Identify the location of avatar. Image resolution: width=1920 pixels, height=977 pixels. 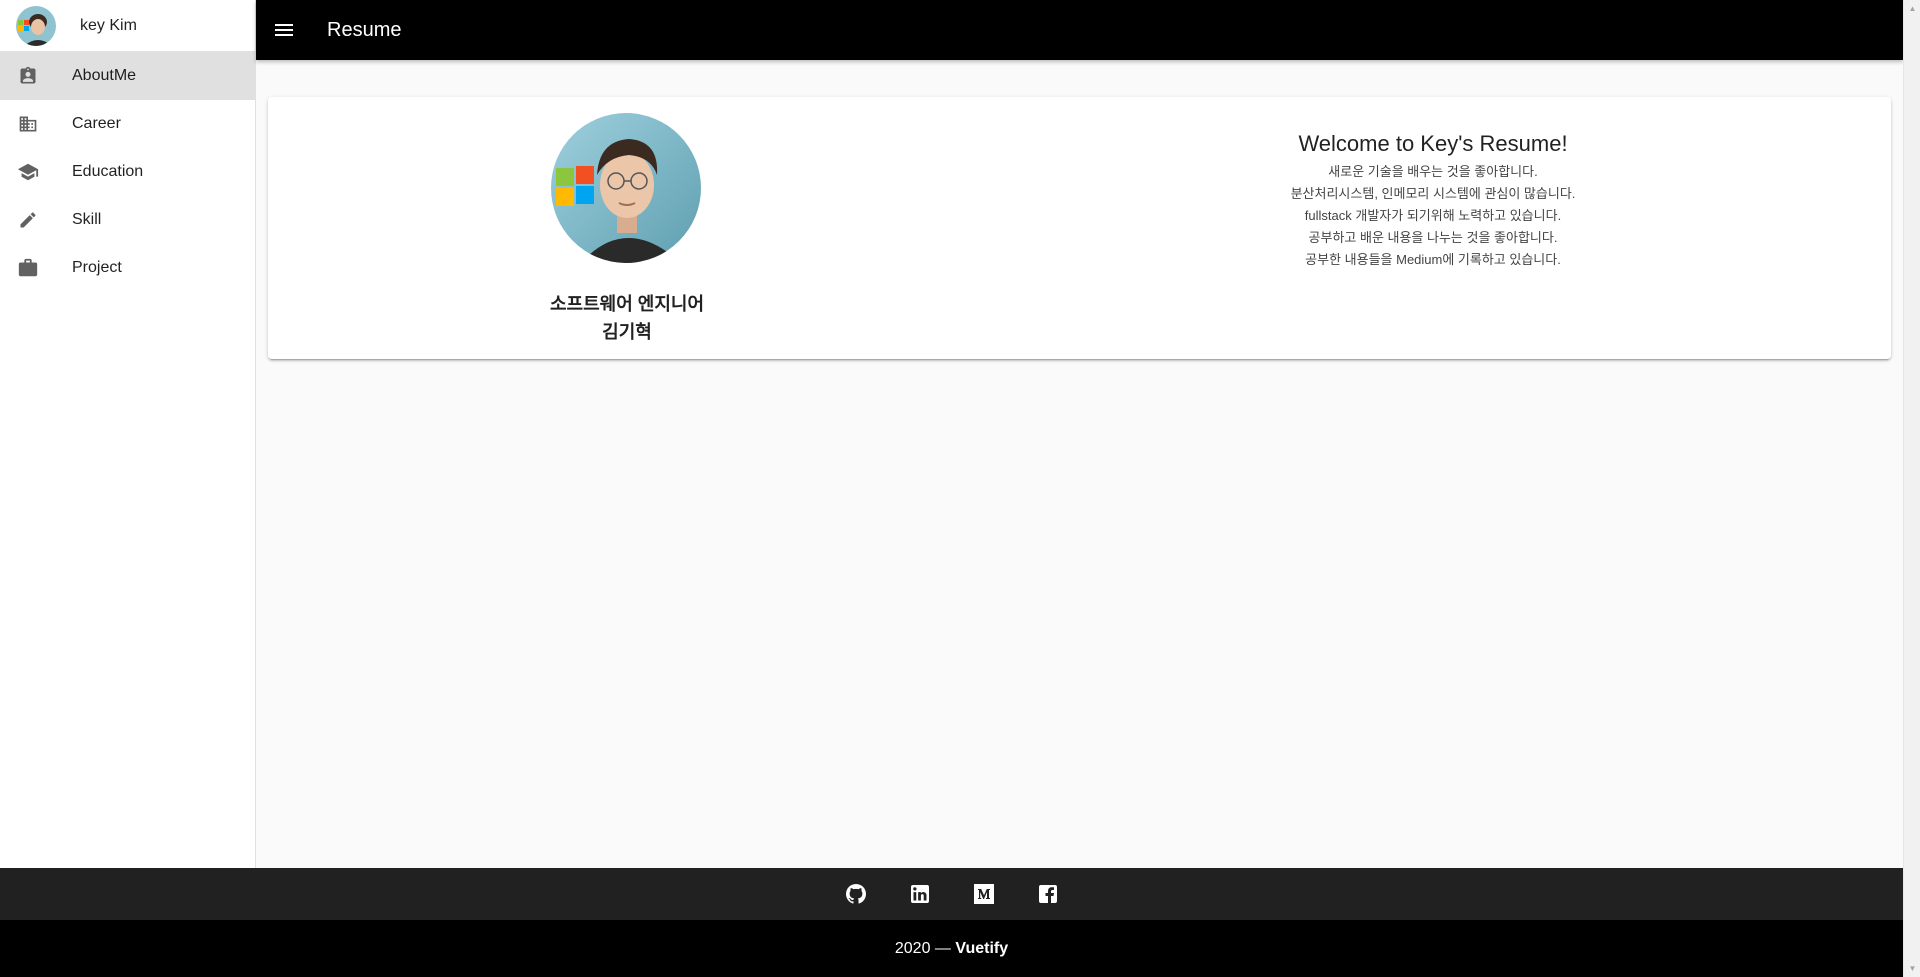
(36, 25).